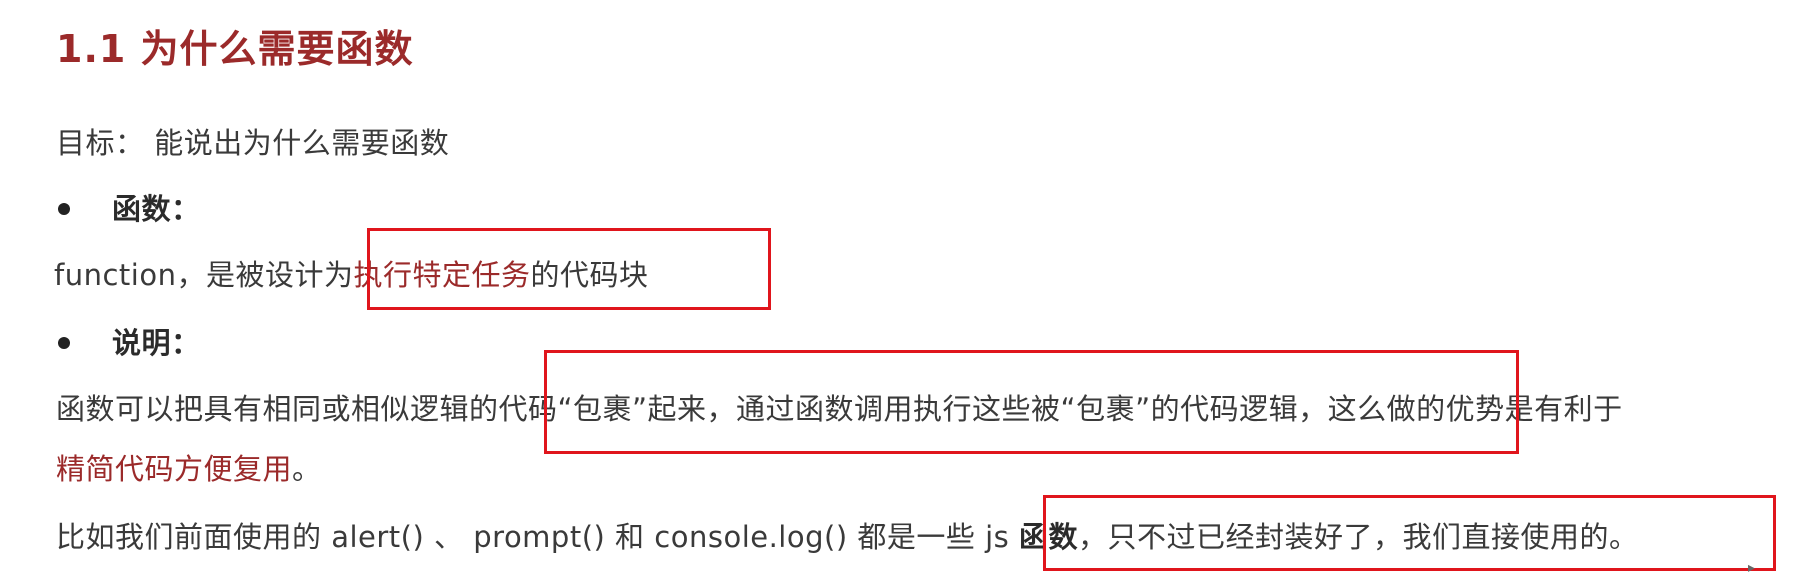 Image resolution: width=1813 pixels, height=576 pixels. I want to click on bullet-label-explanation: 说明：, so click(156, 343).